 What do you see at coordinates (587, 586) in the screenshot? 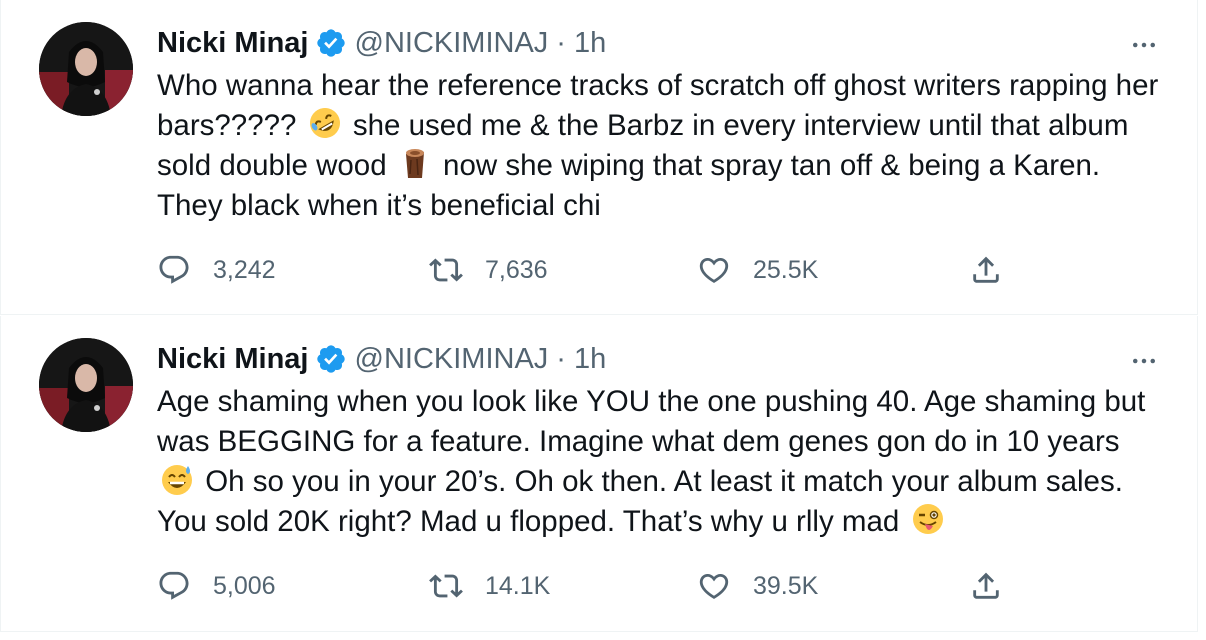
I see `tweet-actions: 5,006 14.1K 39.5K` at bounding box center [587, 586].